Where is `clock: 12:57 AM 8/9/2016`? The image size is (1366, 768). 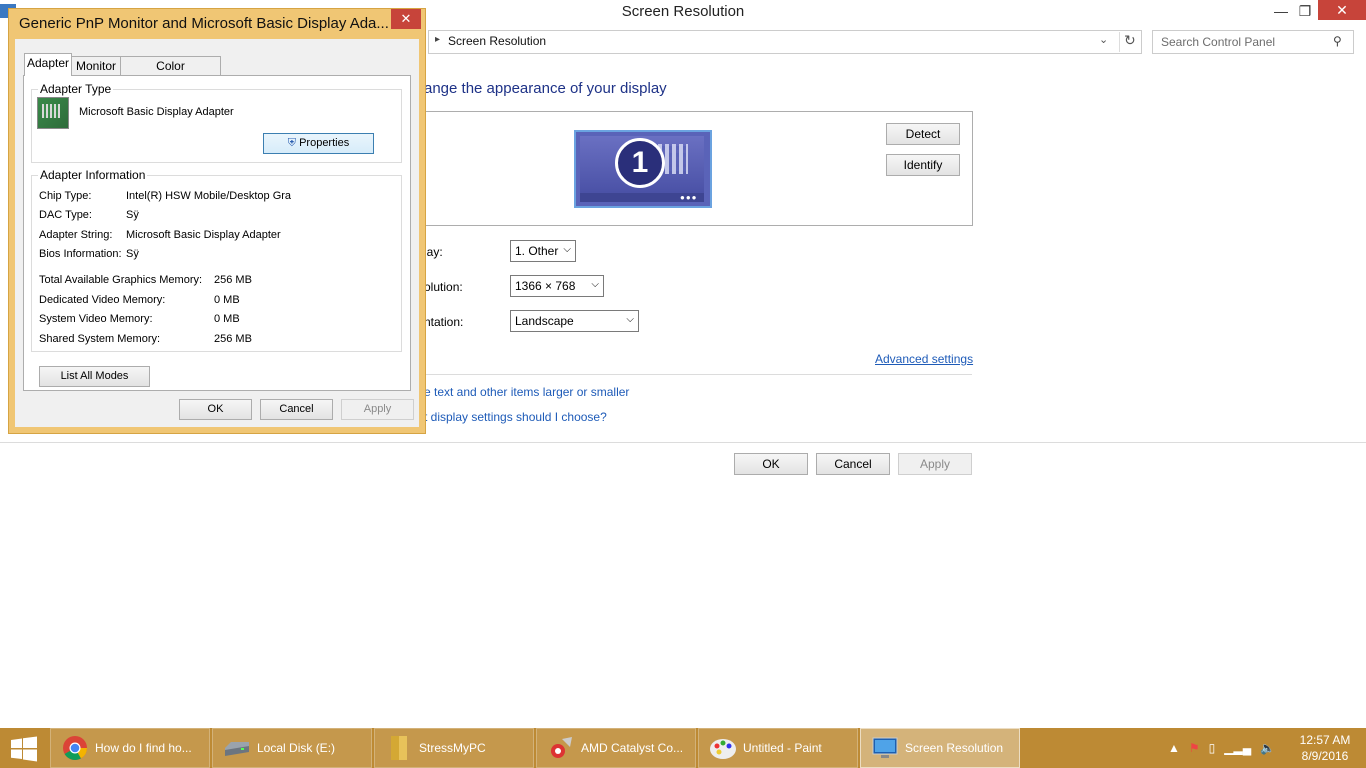
clock: 12:57 AM 8/9/2016 is located at coordinates (1325, 748).